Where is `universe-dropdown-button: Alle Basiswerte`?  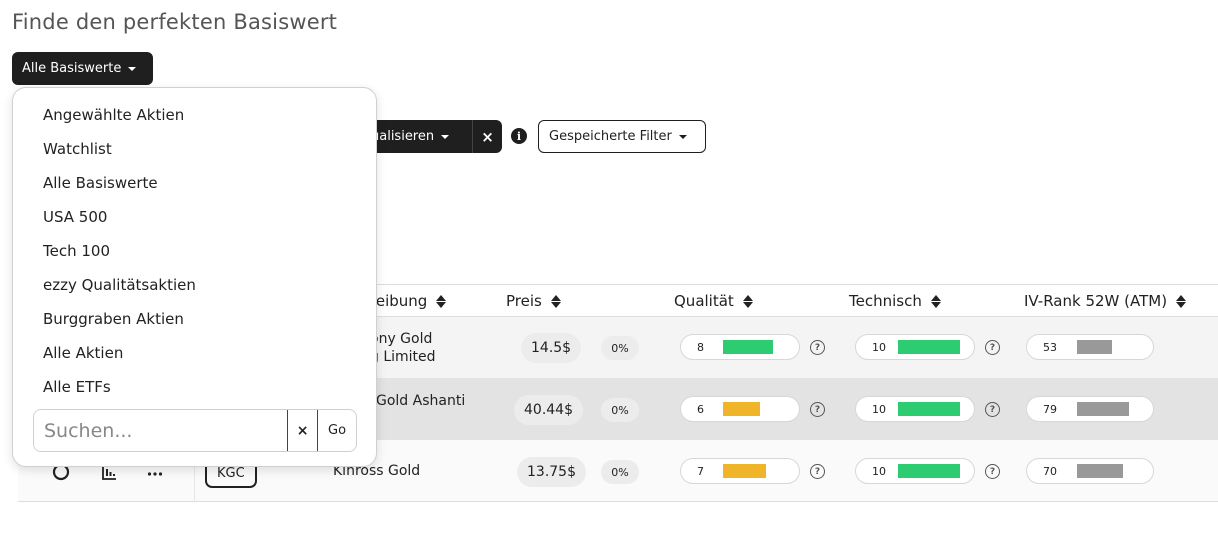
universe-dropdown-button: Alle Basiswerte is located at coordinates (82, 68).